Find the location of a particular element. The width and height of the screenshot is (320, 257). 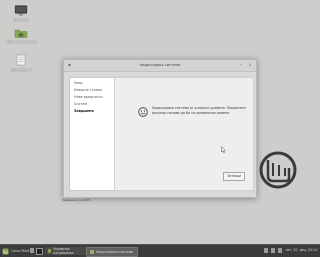

taskbar-item-update-manager: Управник ажурирања is located at coordinates (66, 251).